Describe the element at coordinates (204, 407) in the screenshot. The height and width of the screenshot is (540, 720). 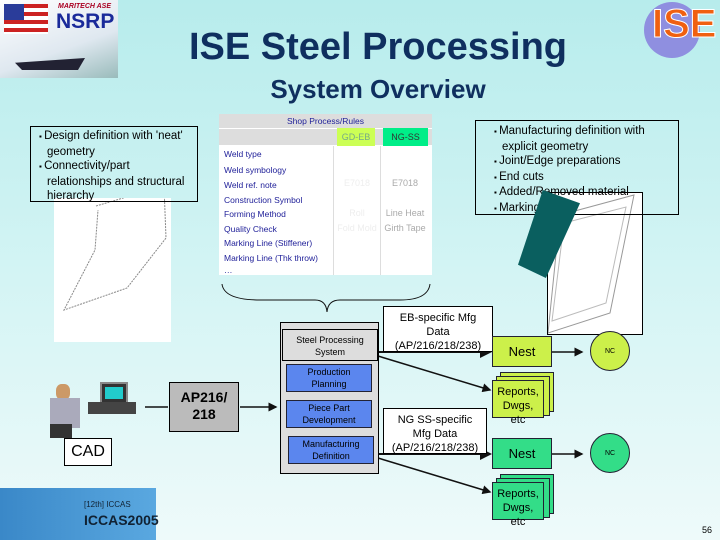
I see `ap216-box: AP216/ 218` at that location.